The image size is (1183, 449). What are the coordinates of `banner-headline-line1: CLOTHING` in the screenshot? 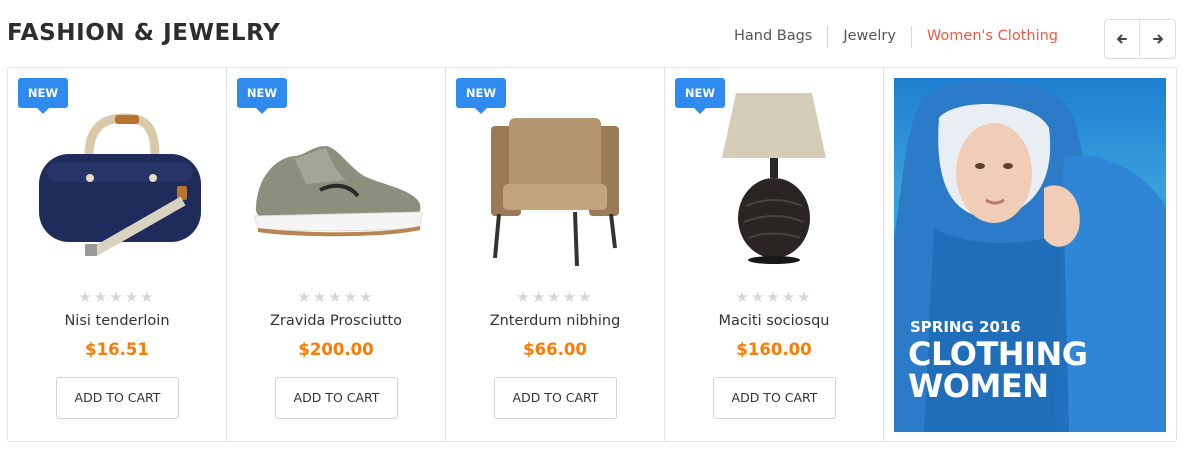 It's located at (998, 354).